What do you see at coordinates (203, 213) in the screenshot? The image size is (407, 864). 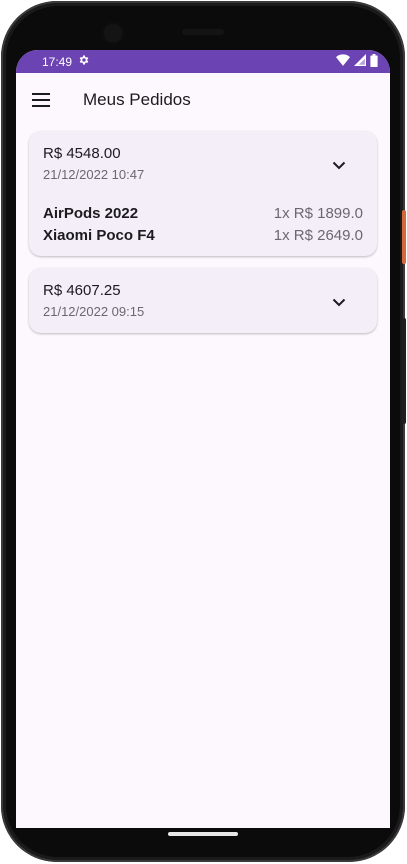 I see `list-item: AirPods 2022 1x R$ 1899.0` at bounding box center [203, 213].